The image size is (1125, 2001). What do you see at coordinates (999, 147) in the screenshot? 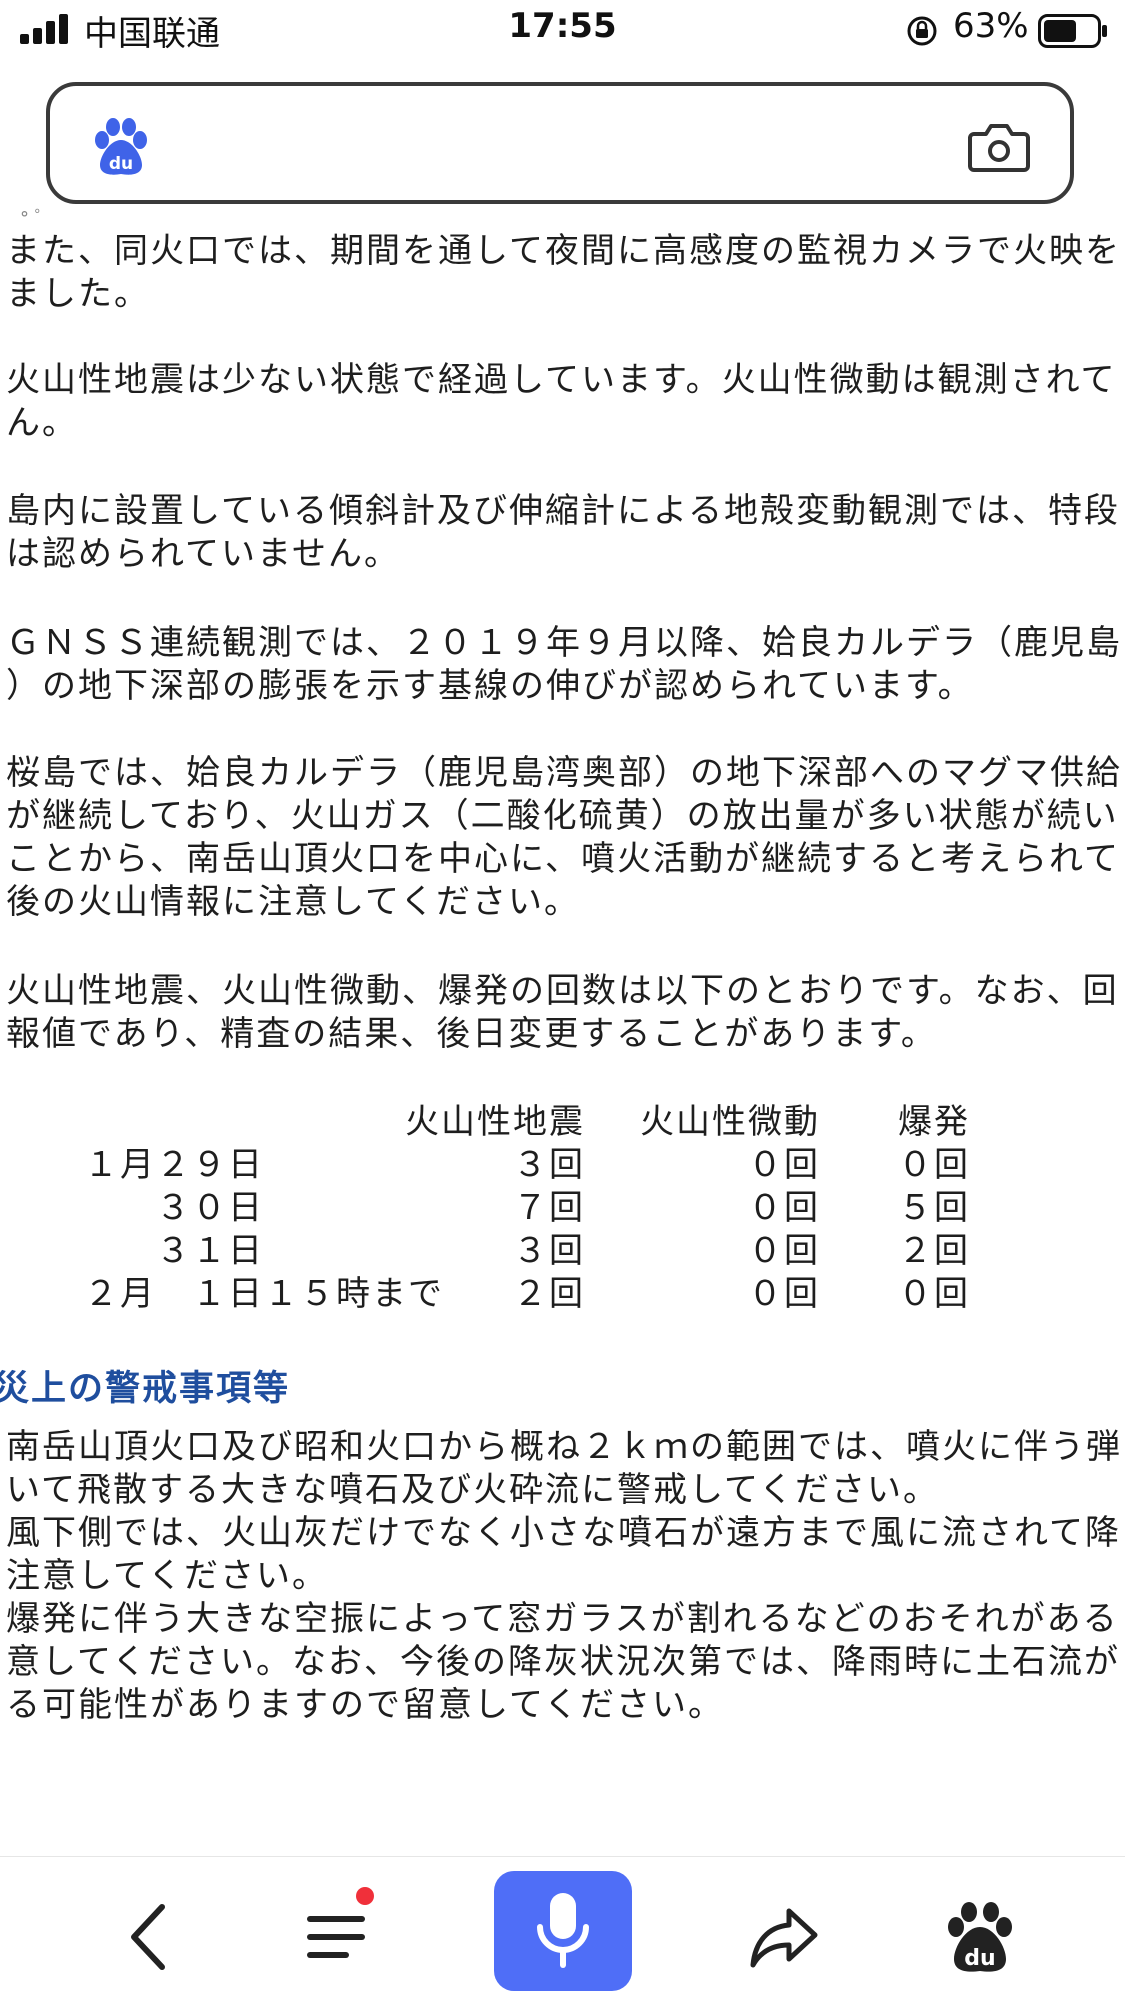
I see `camera-icon` at bounding box center [999, 147].